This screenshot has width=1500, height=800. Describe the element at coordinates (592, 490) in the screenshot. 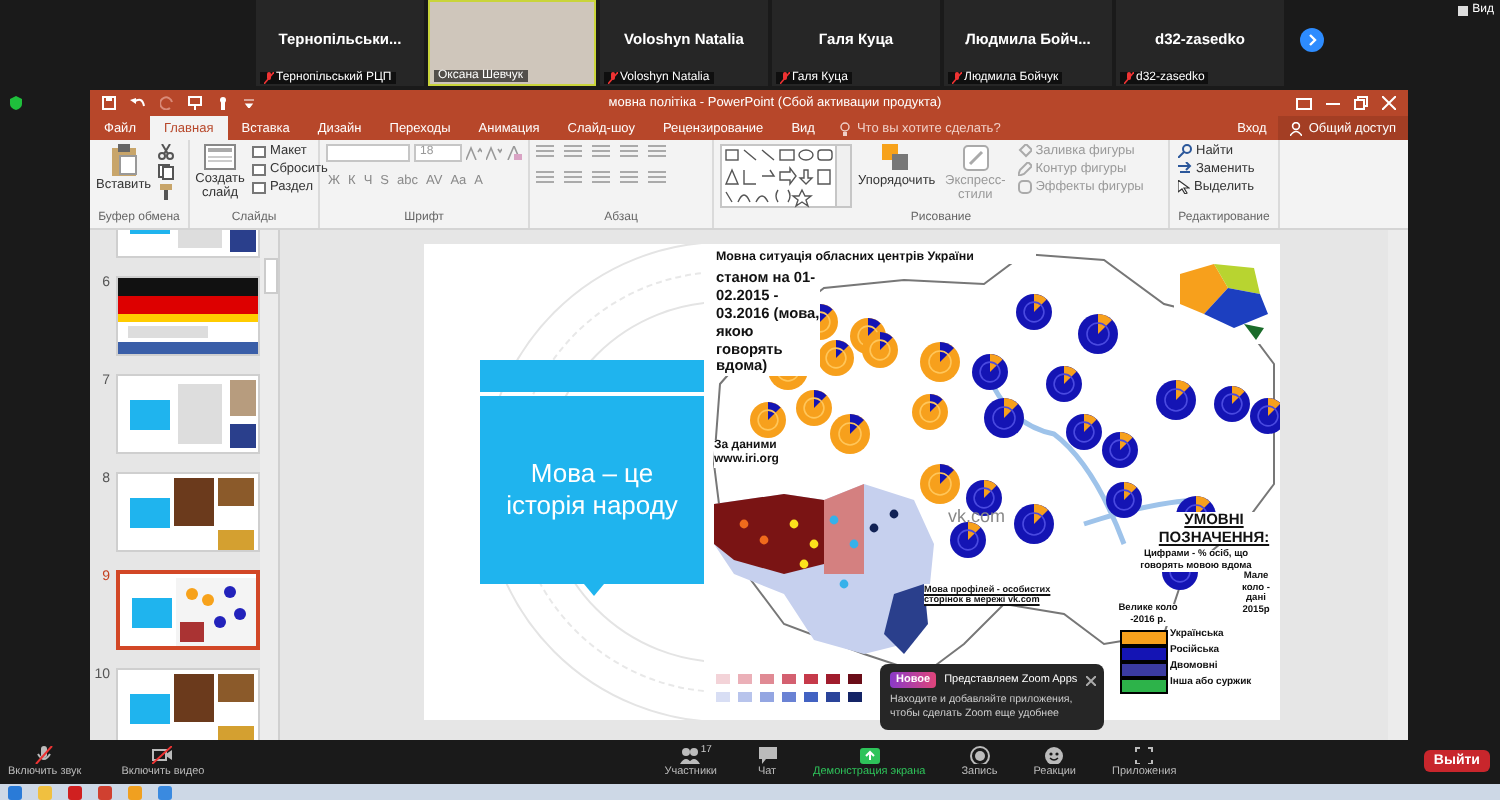

I see `callout-text: Мова – це історія народу` at that location.